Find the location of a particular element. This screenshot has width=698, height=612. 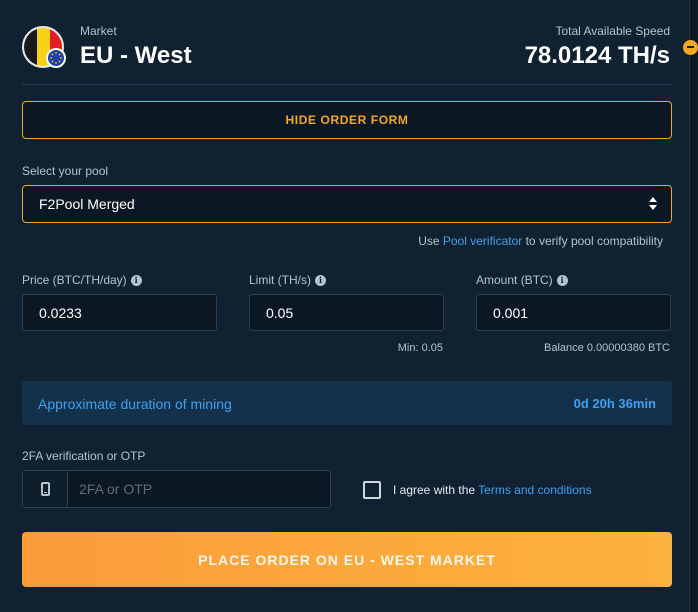

limit-input: 0.05 is located at coordinates (346, 312).